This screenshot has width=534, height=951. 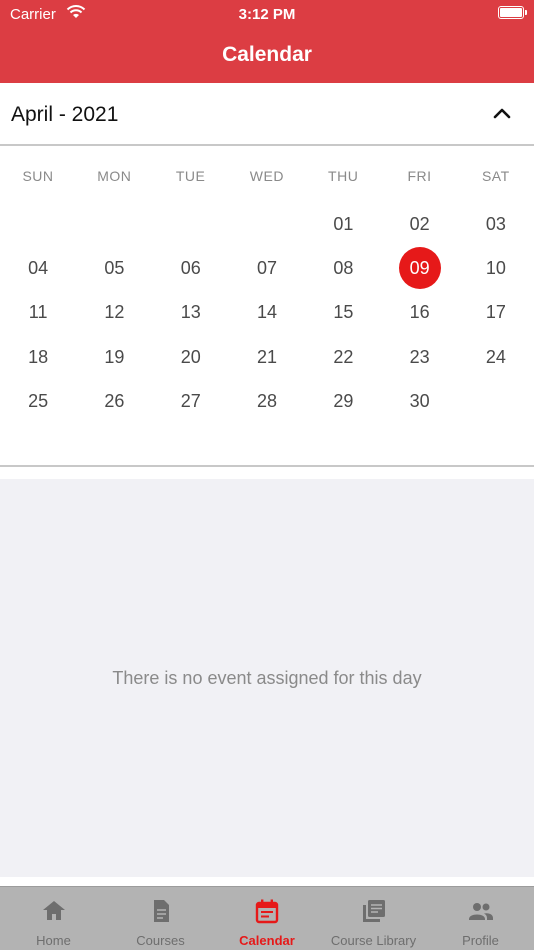 What do you see at coordinates (343, 401) in the screenshot?
I see `calendar-day: 29` at bounding box center [343, 401].